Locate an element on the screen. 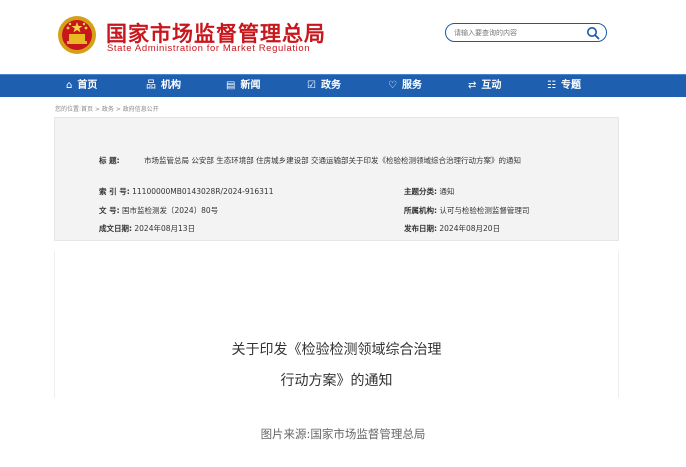 This screenshot has height=467, width=686. nav-item-label: 服务 is located at coordinates (411, 85).